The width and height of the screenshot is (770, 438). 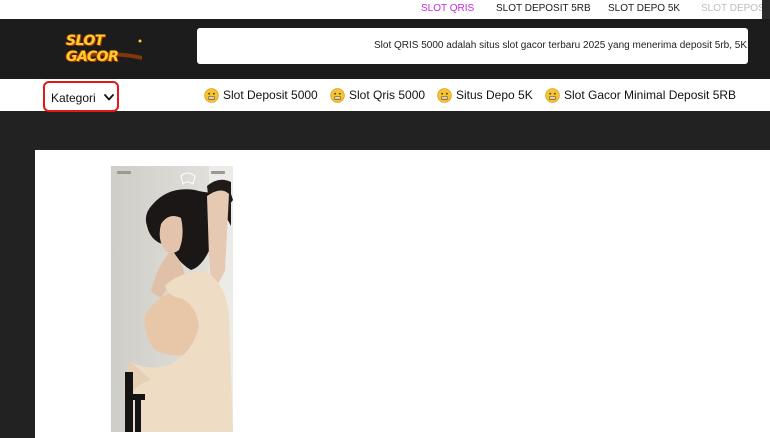 I want to click on nav-item-slot-gacor-minimal-deposit: Slot Gacor Minimal Deposit 5RB, so click(x=640, y=95).